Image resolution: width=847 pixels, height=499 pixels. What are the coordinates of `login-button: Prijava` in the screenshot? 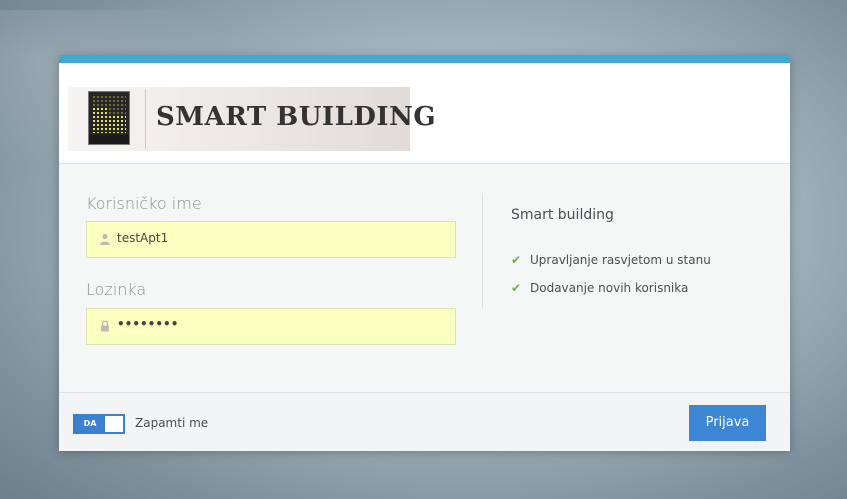 It's located at (727, 423).